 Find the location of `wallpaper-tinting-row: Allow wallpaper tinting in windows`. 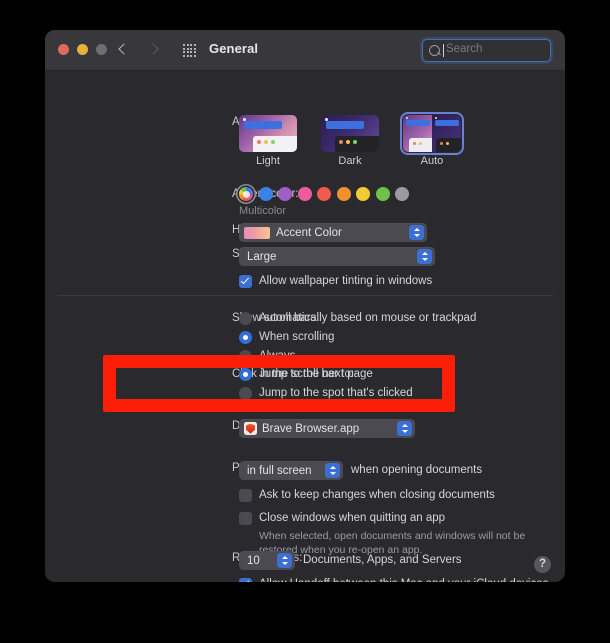

wallpaper-tinting-row: Allow wallpaper tinting in windows is located at coordinates (335, 281).